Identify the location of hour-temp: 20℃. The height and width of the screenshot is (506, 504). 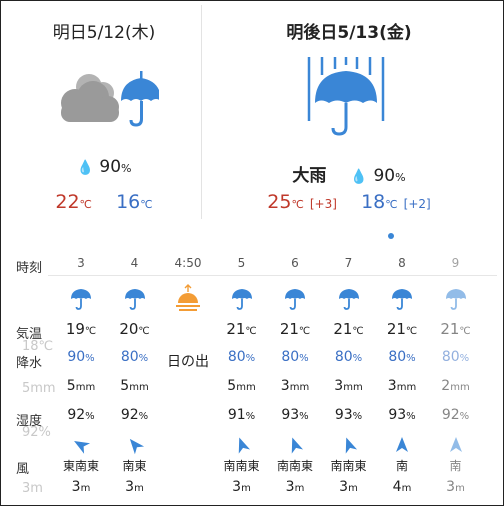
(134, 329).